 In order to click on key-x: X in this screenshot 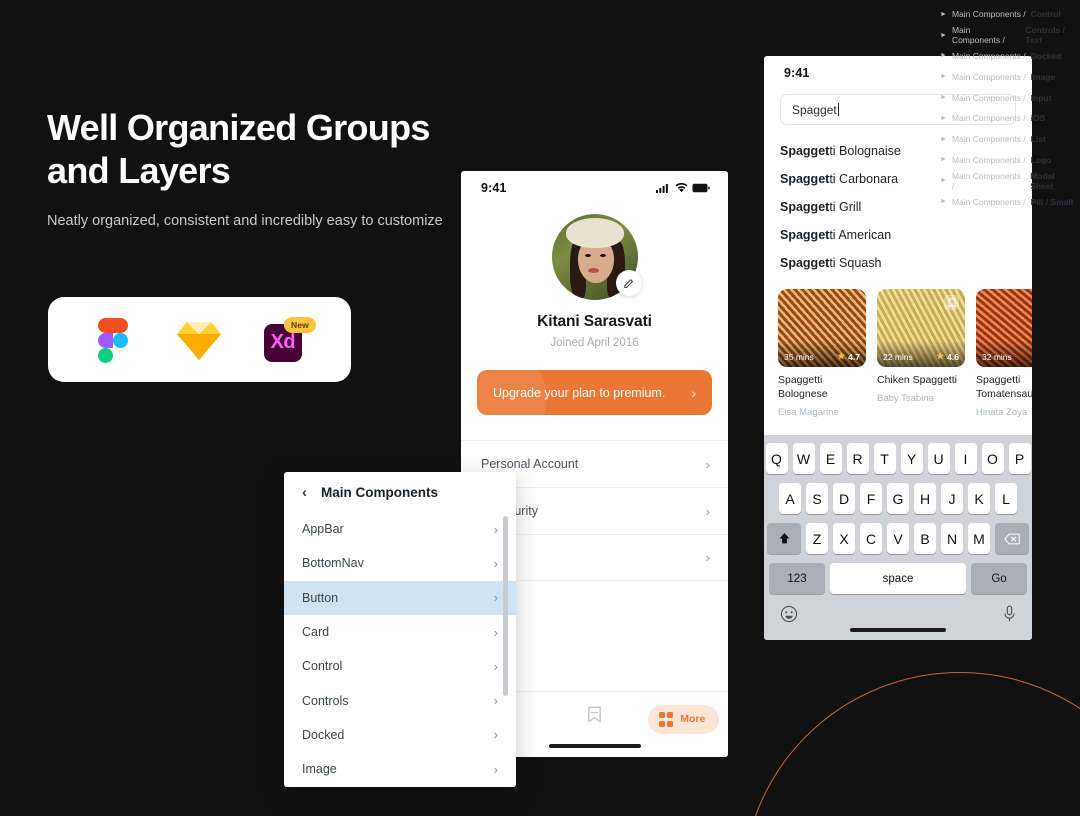, I will do `click(844, 538)`.